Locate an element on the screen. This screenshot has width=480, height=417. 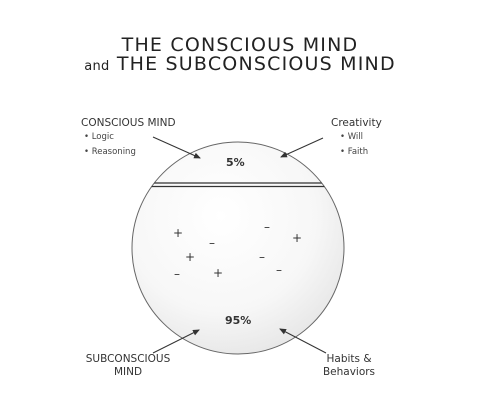
habits-label-line1: Habits & is located at coordinates (349, 359).